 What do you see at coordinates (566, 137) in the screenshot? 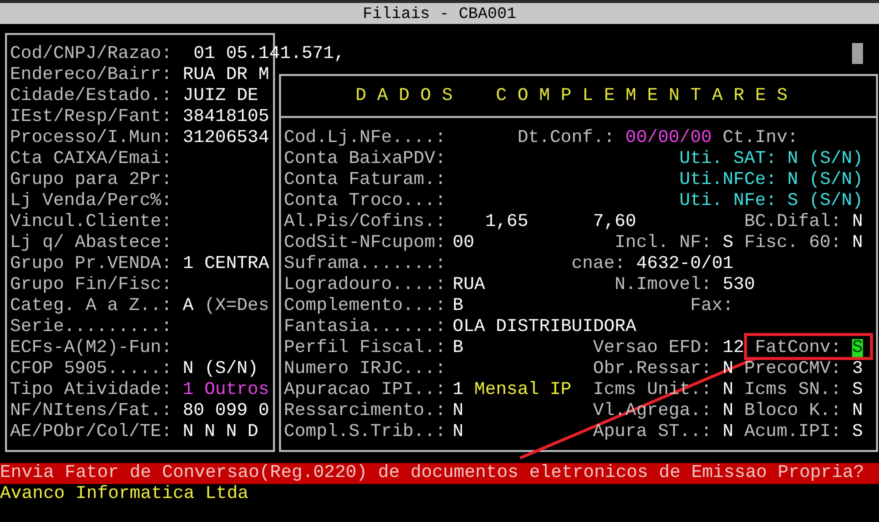
I see `field-label: Dt.Conf.:` at bounding box center [566, 137].